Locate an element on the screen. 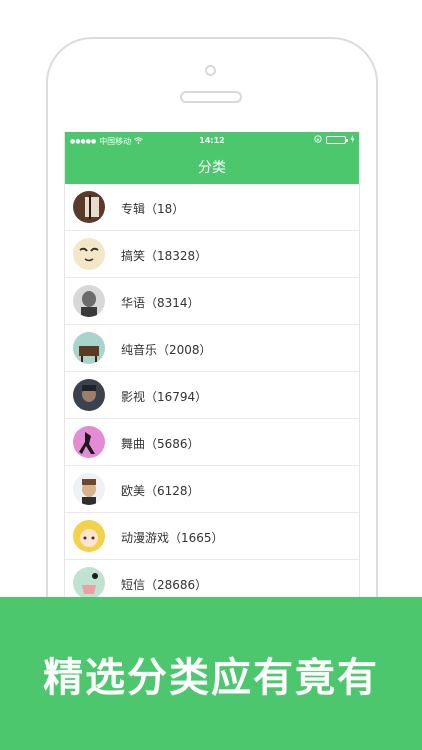 Image resolution: width=422 pixels, height=750 pixels. category-label: 纯音乐（2008） is located at coordinates (166, 350).